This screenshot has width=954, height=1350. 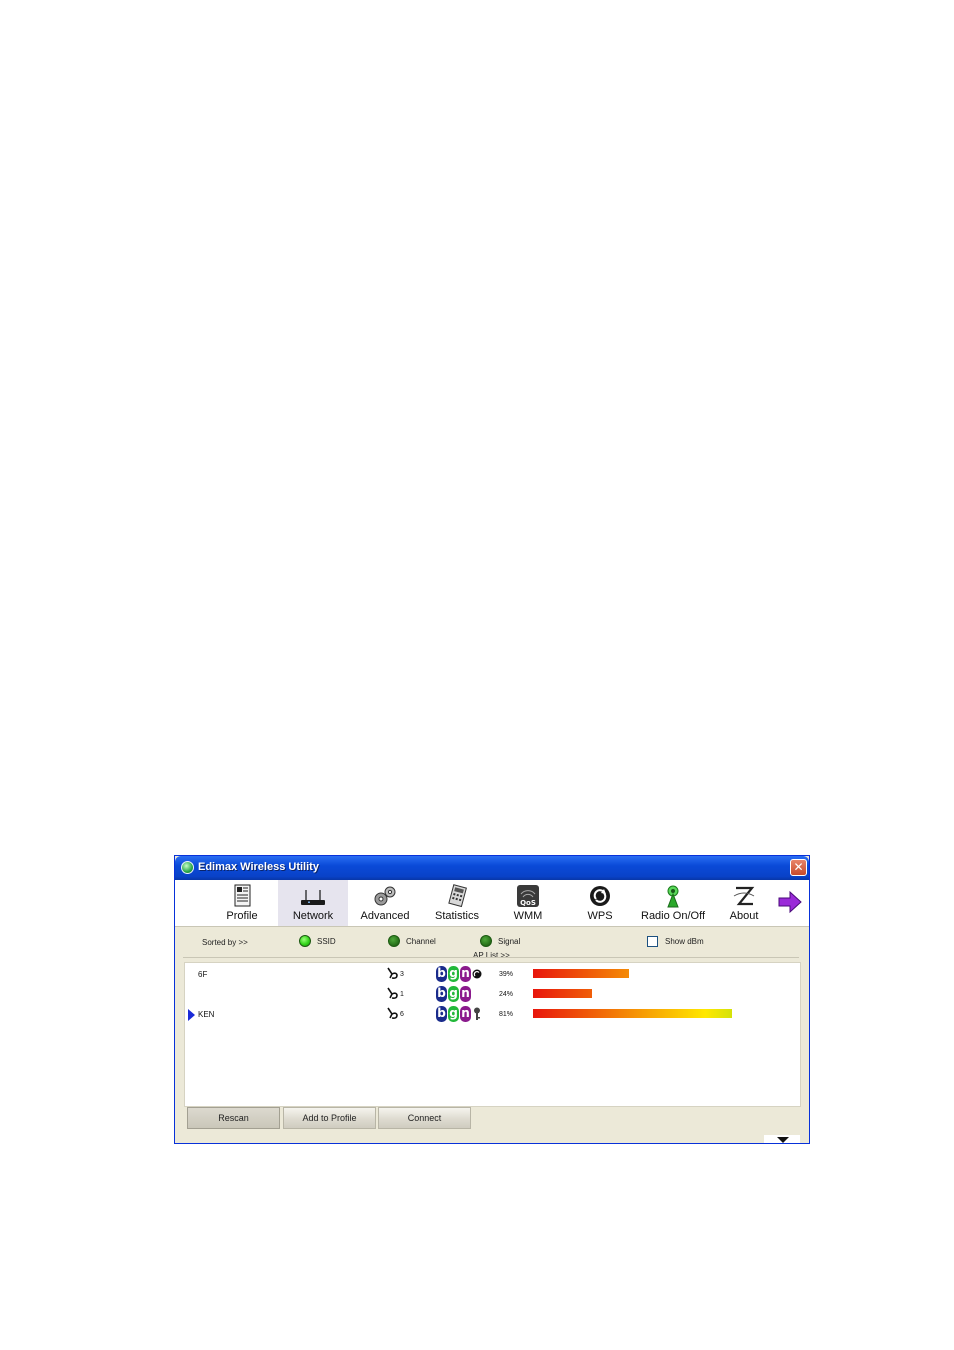 I want to click on tab-about-label: About, so click(x=744, y=916).